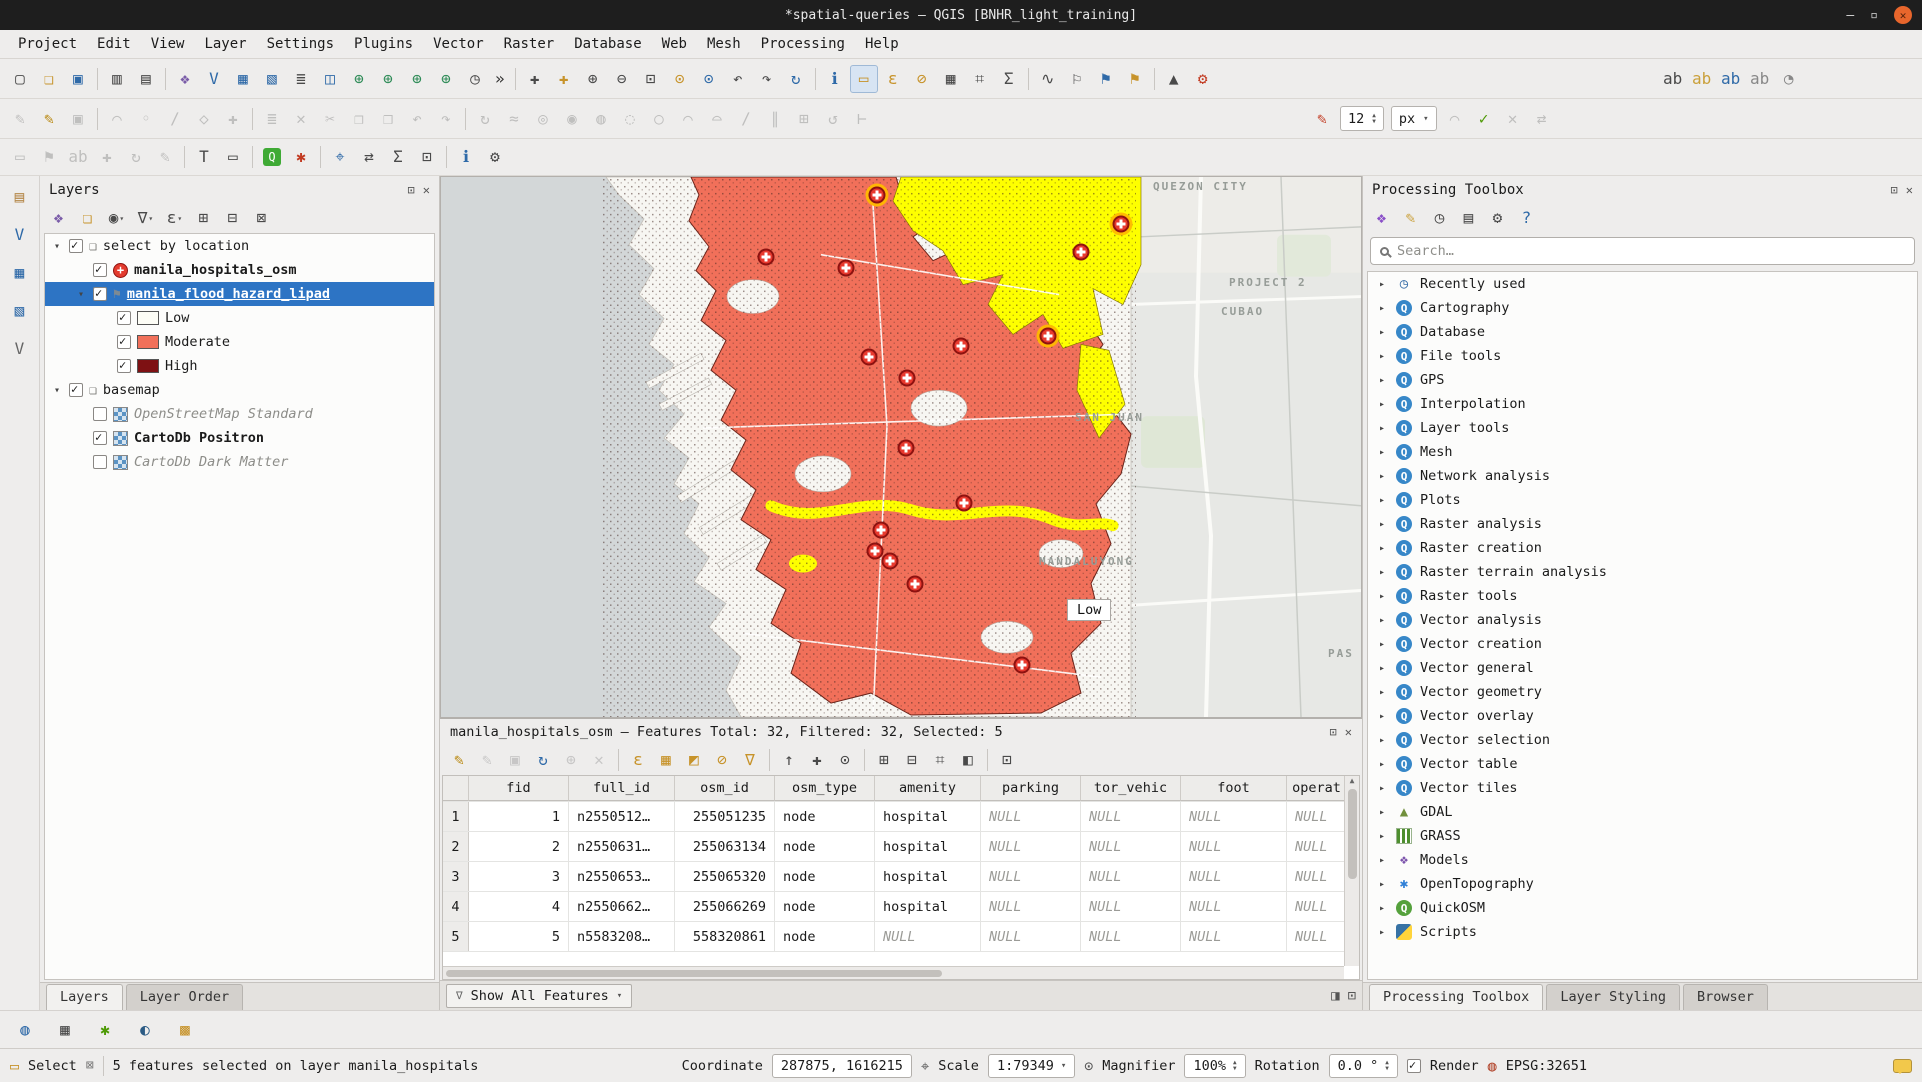 The height and width of the screenshot is (1082, 1922). Describe the element at coordinates (1642, 908) in the screenshot. I see `processing-group-quickosm: ▸ Q QuickOSM` at that location.